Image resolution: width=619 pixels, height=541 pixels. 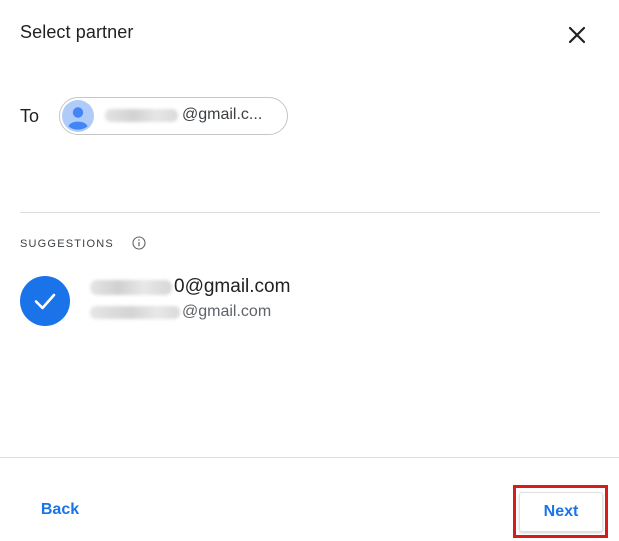 What do you see at coordinates (561, 512) in the screenshot?
I see `next-button: Next` at bounding box center [561, 512].